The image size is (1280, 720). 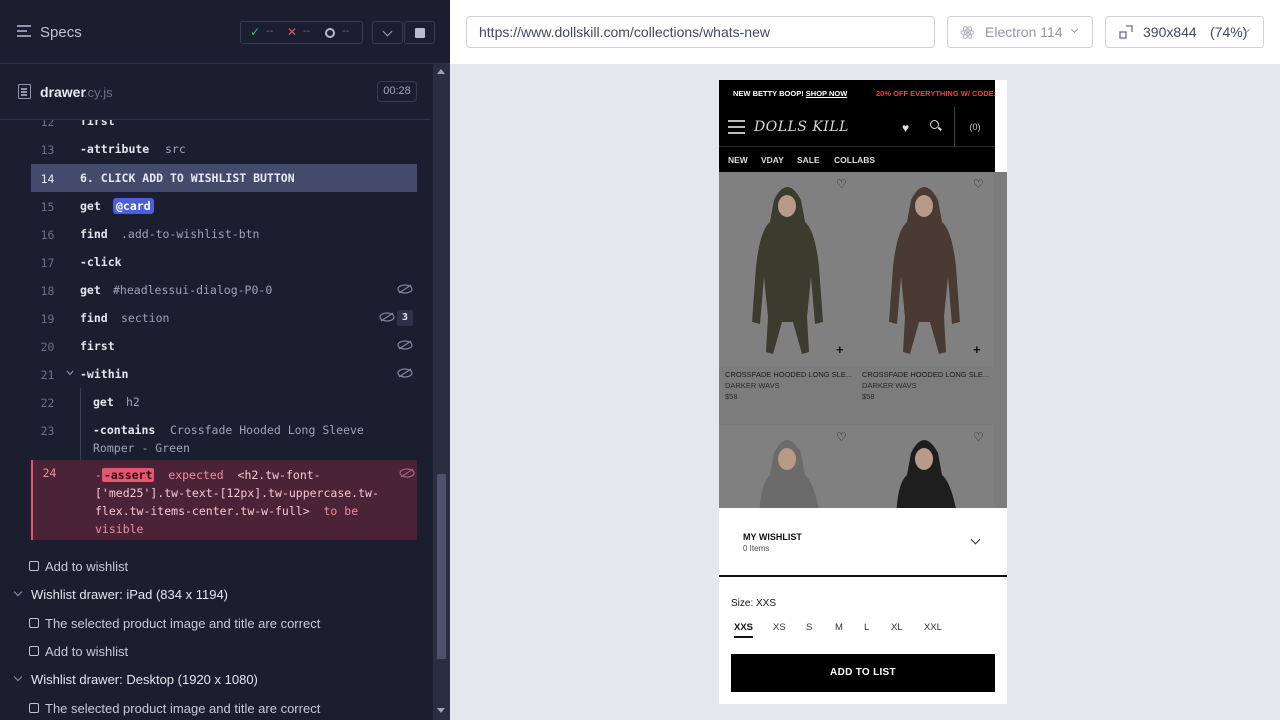 I want to click on electron-icon, so click(x=967, y=32).